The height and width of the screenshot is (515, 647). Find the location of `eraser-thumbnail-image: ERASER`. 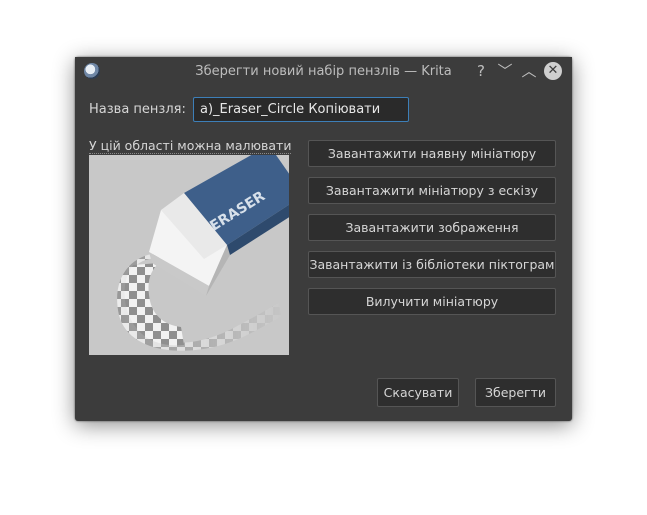

eraser-thumbnail-image: ERASER is located at coordinates (189, 255).